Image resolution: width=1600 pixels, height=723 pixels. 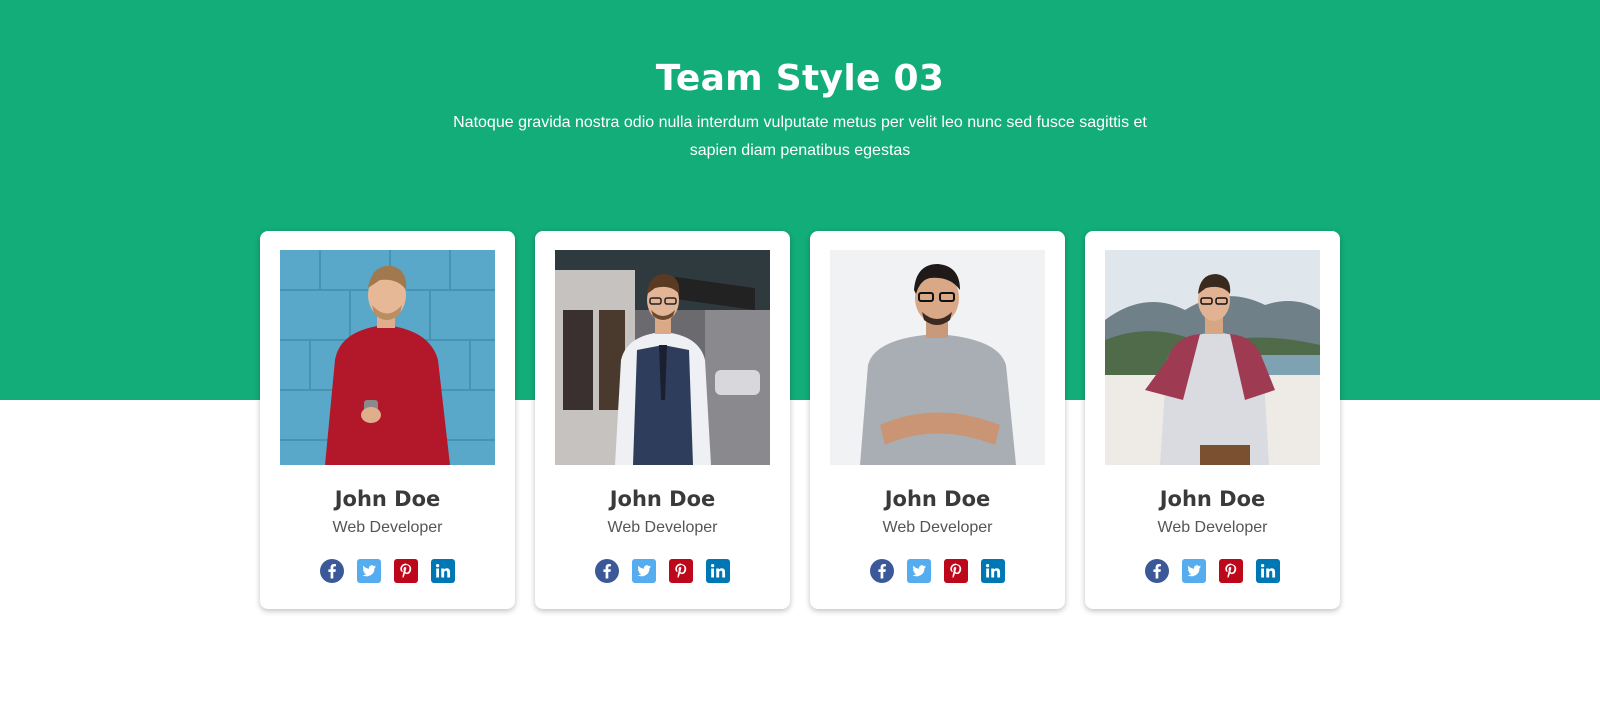 I want to click on person-photo-red-sweater, so click(x=387, y=357).